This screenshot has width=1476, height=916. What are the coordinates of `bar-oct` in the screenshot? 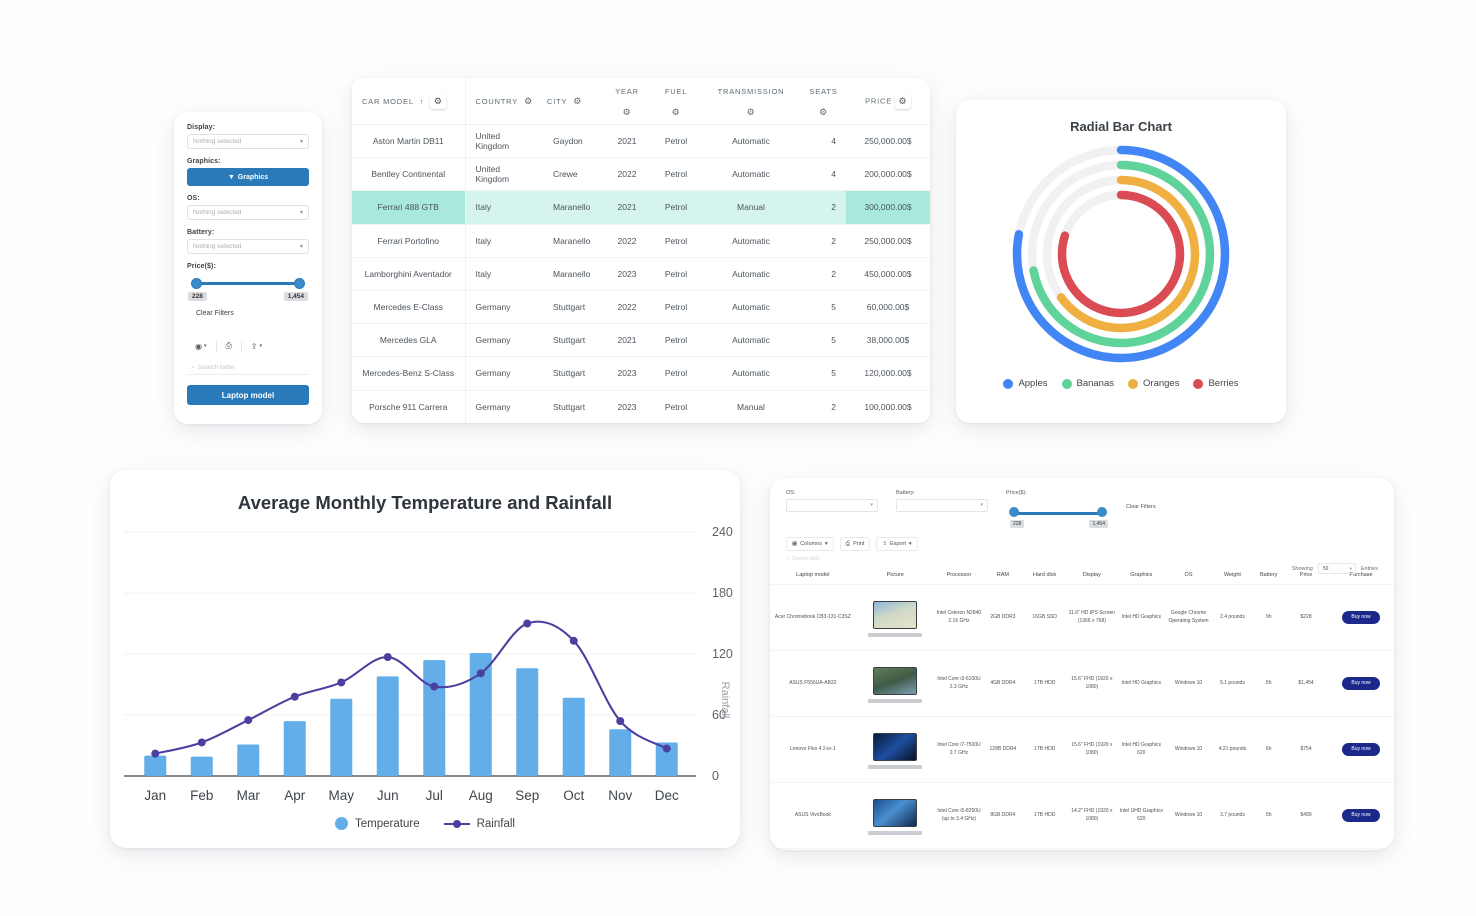 It's located at (573, 736).